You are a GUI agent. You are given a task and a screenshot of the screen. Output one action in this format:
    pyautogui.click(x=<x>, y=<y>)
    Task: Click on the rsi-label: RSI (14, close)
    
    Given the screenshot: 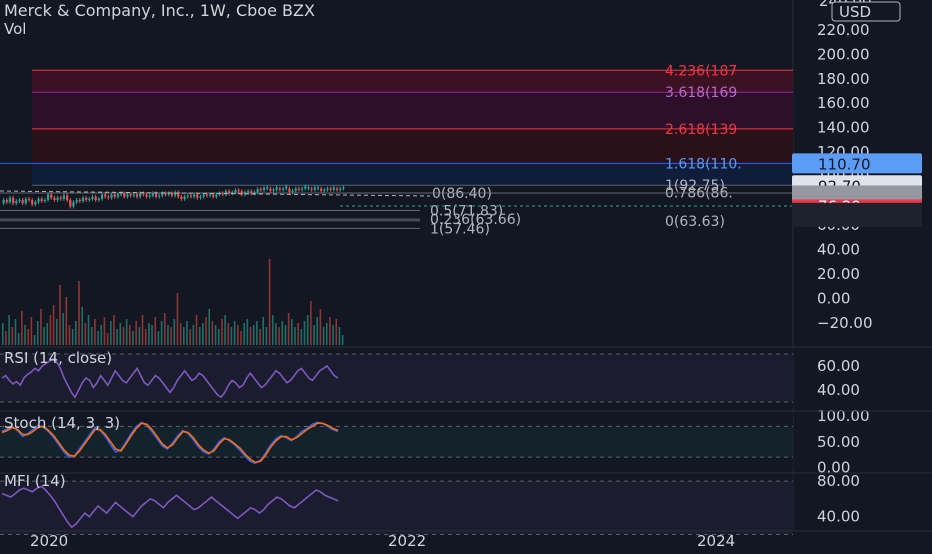 What is the action you would take?
    pyautogui.click(x=58, y=358)
    